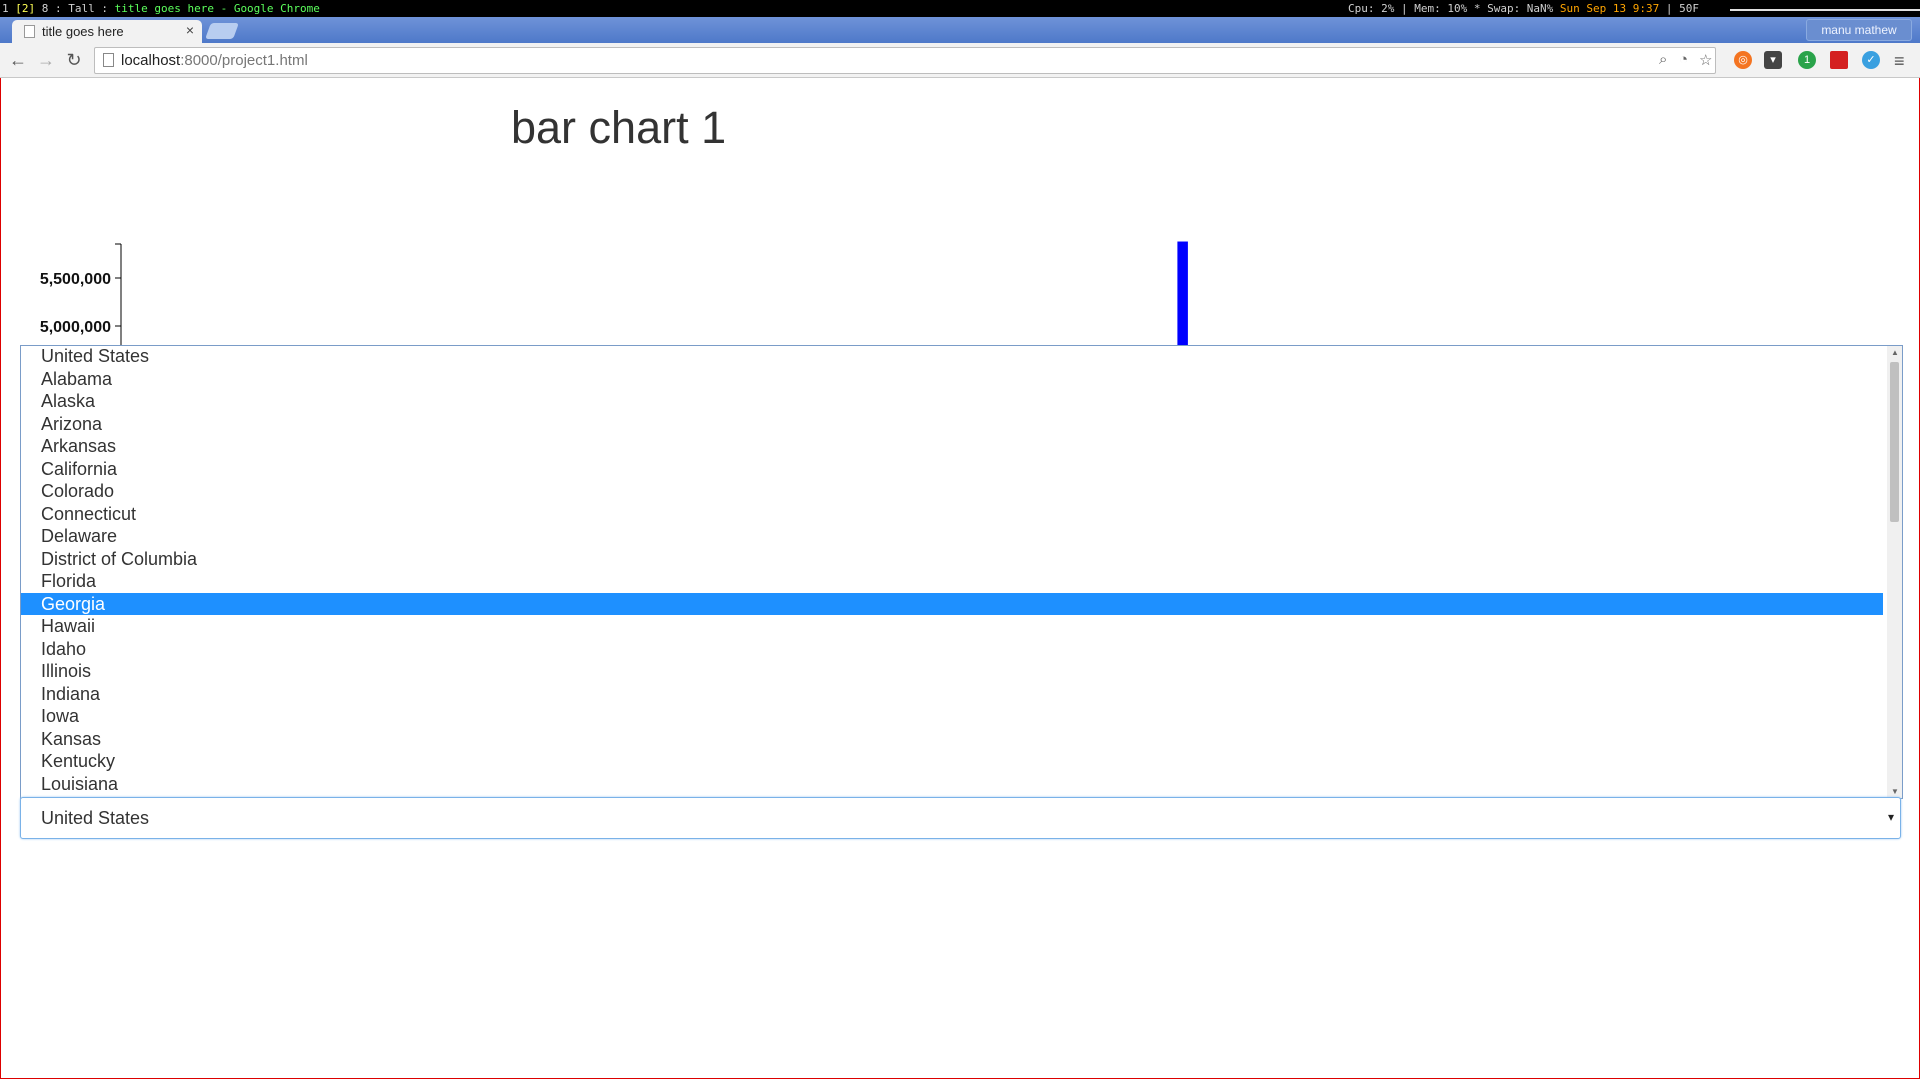 Image resolution: width=1920 pixels, height=1080 pixels. What do you see at coordinates (244, 60) in the screenshot?
I see `url-path: :8000/project1.html` at bounding box center [244, 60].